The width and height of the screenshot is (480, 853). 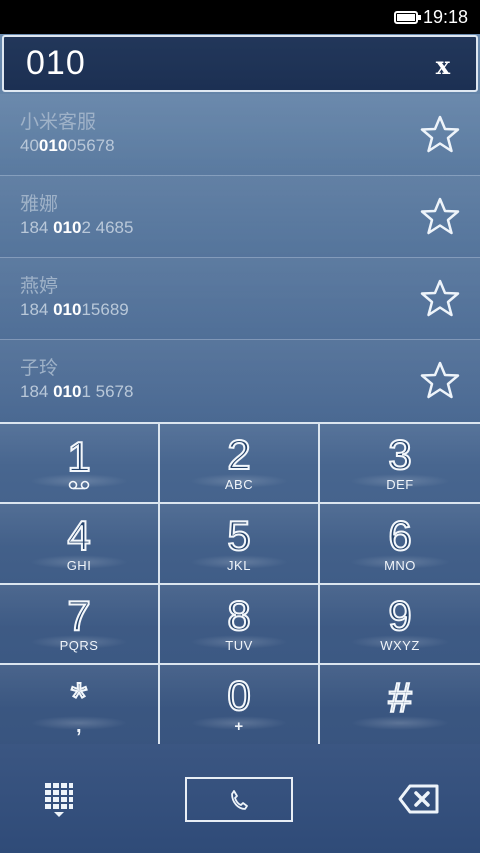 What do you see at coordinates (59, 800) in the screenshot?
I see `dialpad-icon` at bounding box center [59, 800].